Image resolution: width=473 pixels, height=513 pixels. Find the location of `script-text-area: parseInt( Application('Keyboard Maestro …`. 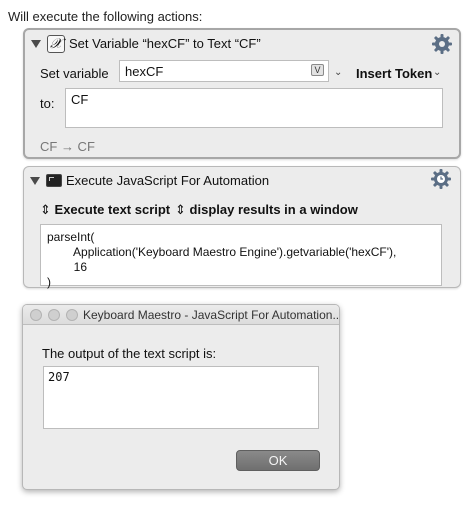

script-text-area: parseInt( Application('Keyboard Maestro … is located at coordinates (241, 256).